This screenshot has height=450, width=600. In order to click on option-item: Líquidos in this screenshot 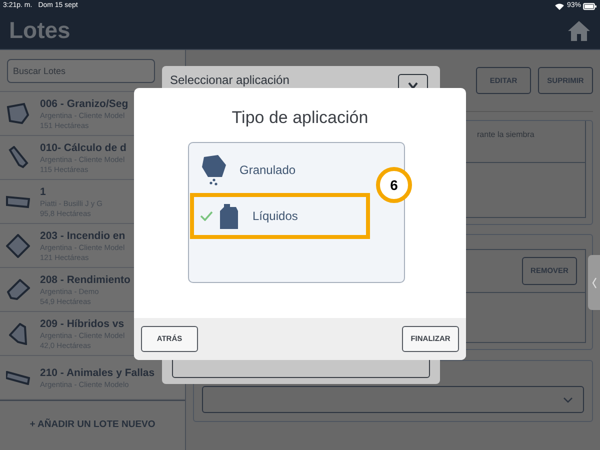, I will do `click(280, 215)`.